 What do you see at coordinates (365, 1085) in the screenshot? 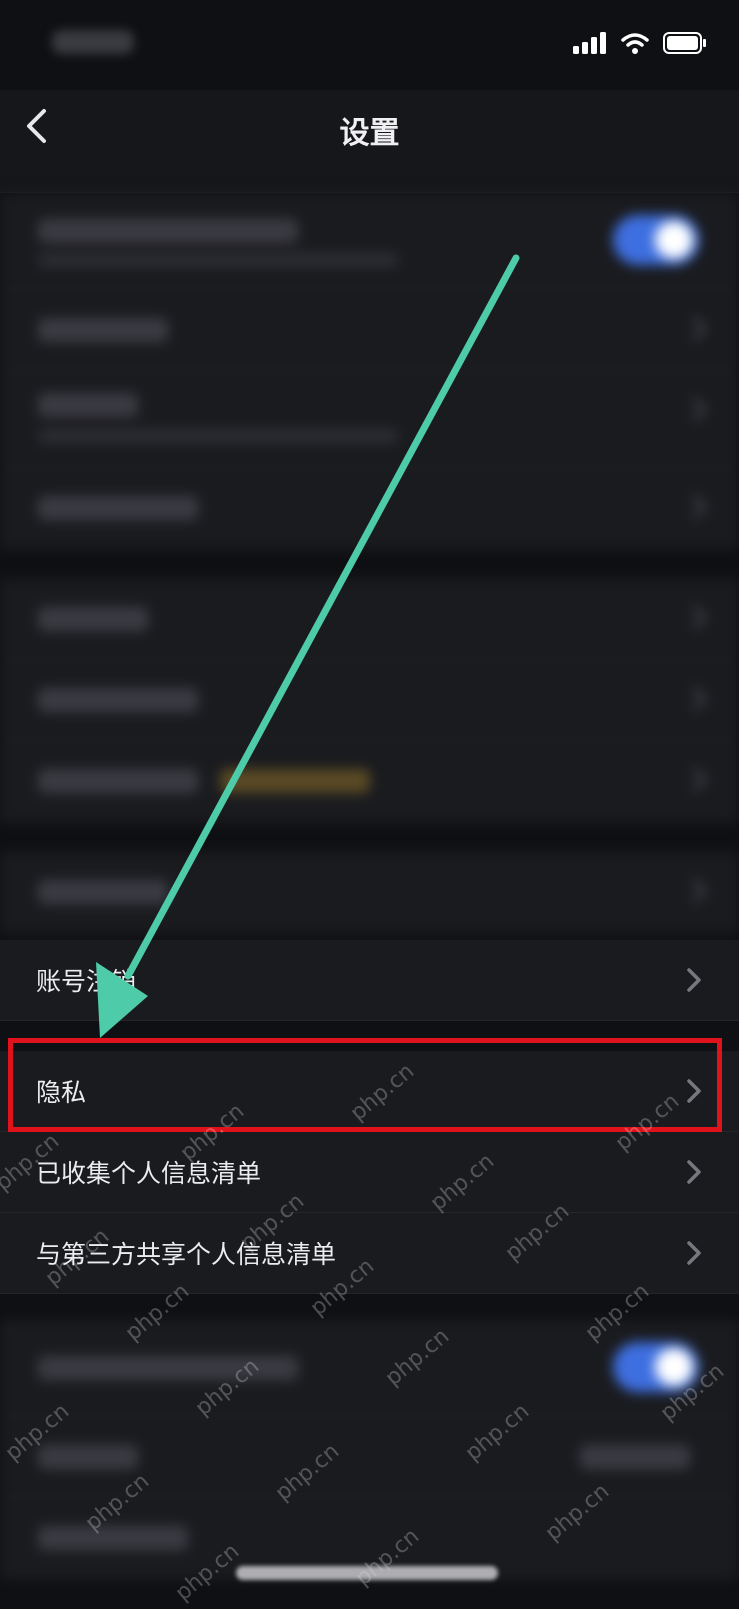
I see `highlight-box` at bounding box center [365, 1085].